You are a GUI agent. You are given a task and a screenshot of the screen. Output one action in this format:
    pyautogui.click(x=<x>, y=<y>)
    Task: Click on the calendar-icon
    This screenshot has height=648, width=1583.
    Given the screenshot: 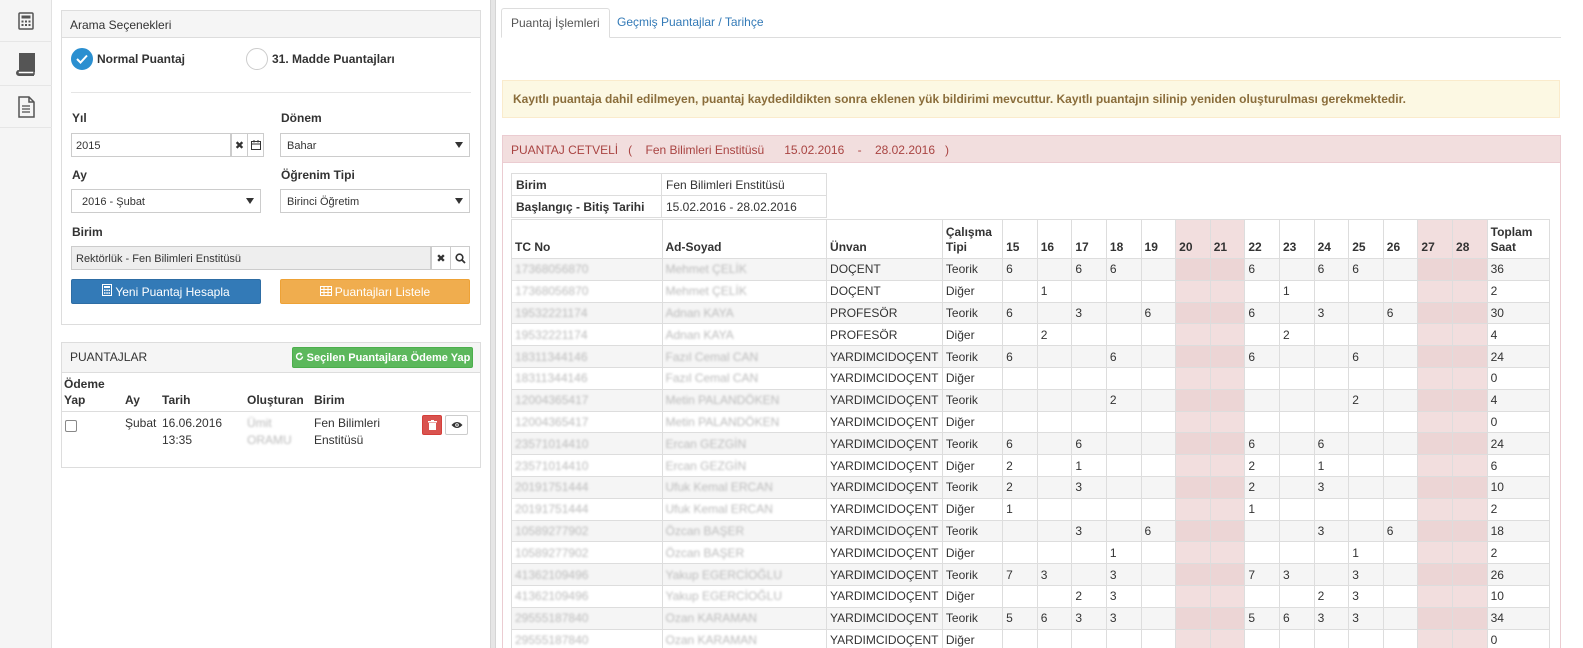 What is the action you would take?
    pyautogui.click(x=255, y=145)
    